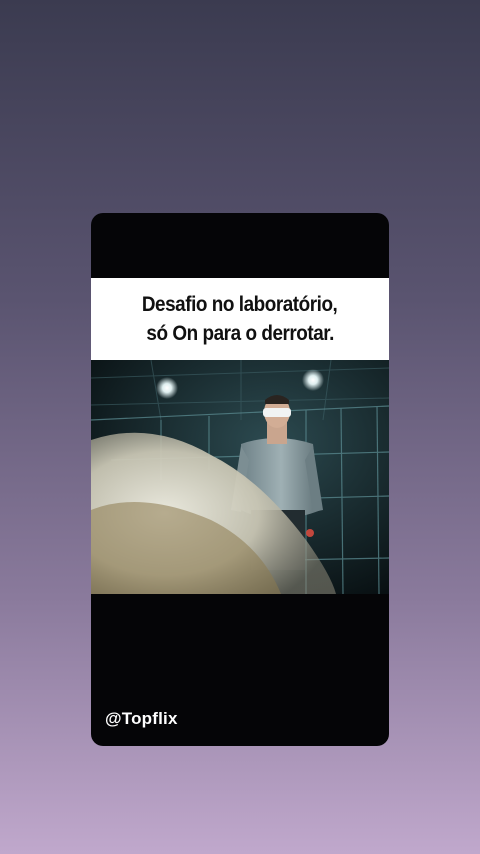 The height and width of the screenshot is (854, 480). I want to click on watermark-handle: @Topflix, so click(141, 718).